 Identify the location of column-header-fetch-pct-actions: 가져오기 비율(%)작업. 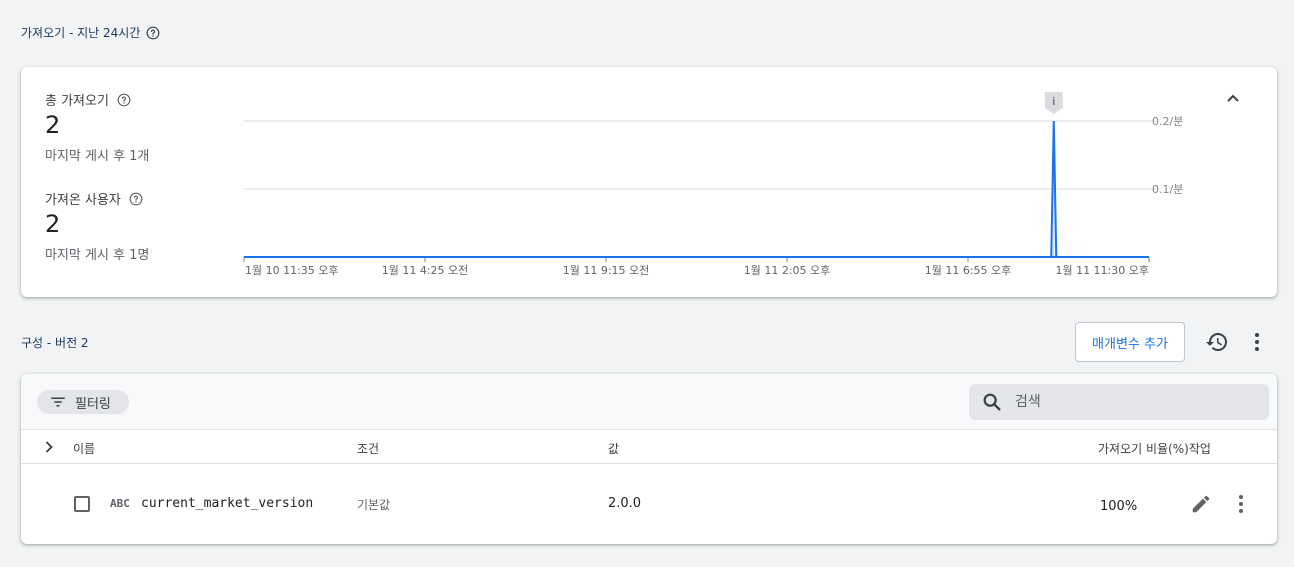
(1154, 448).